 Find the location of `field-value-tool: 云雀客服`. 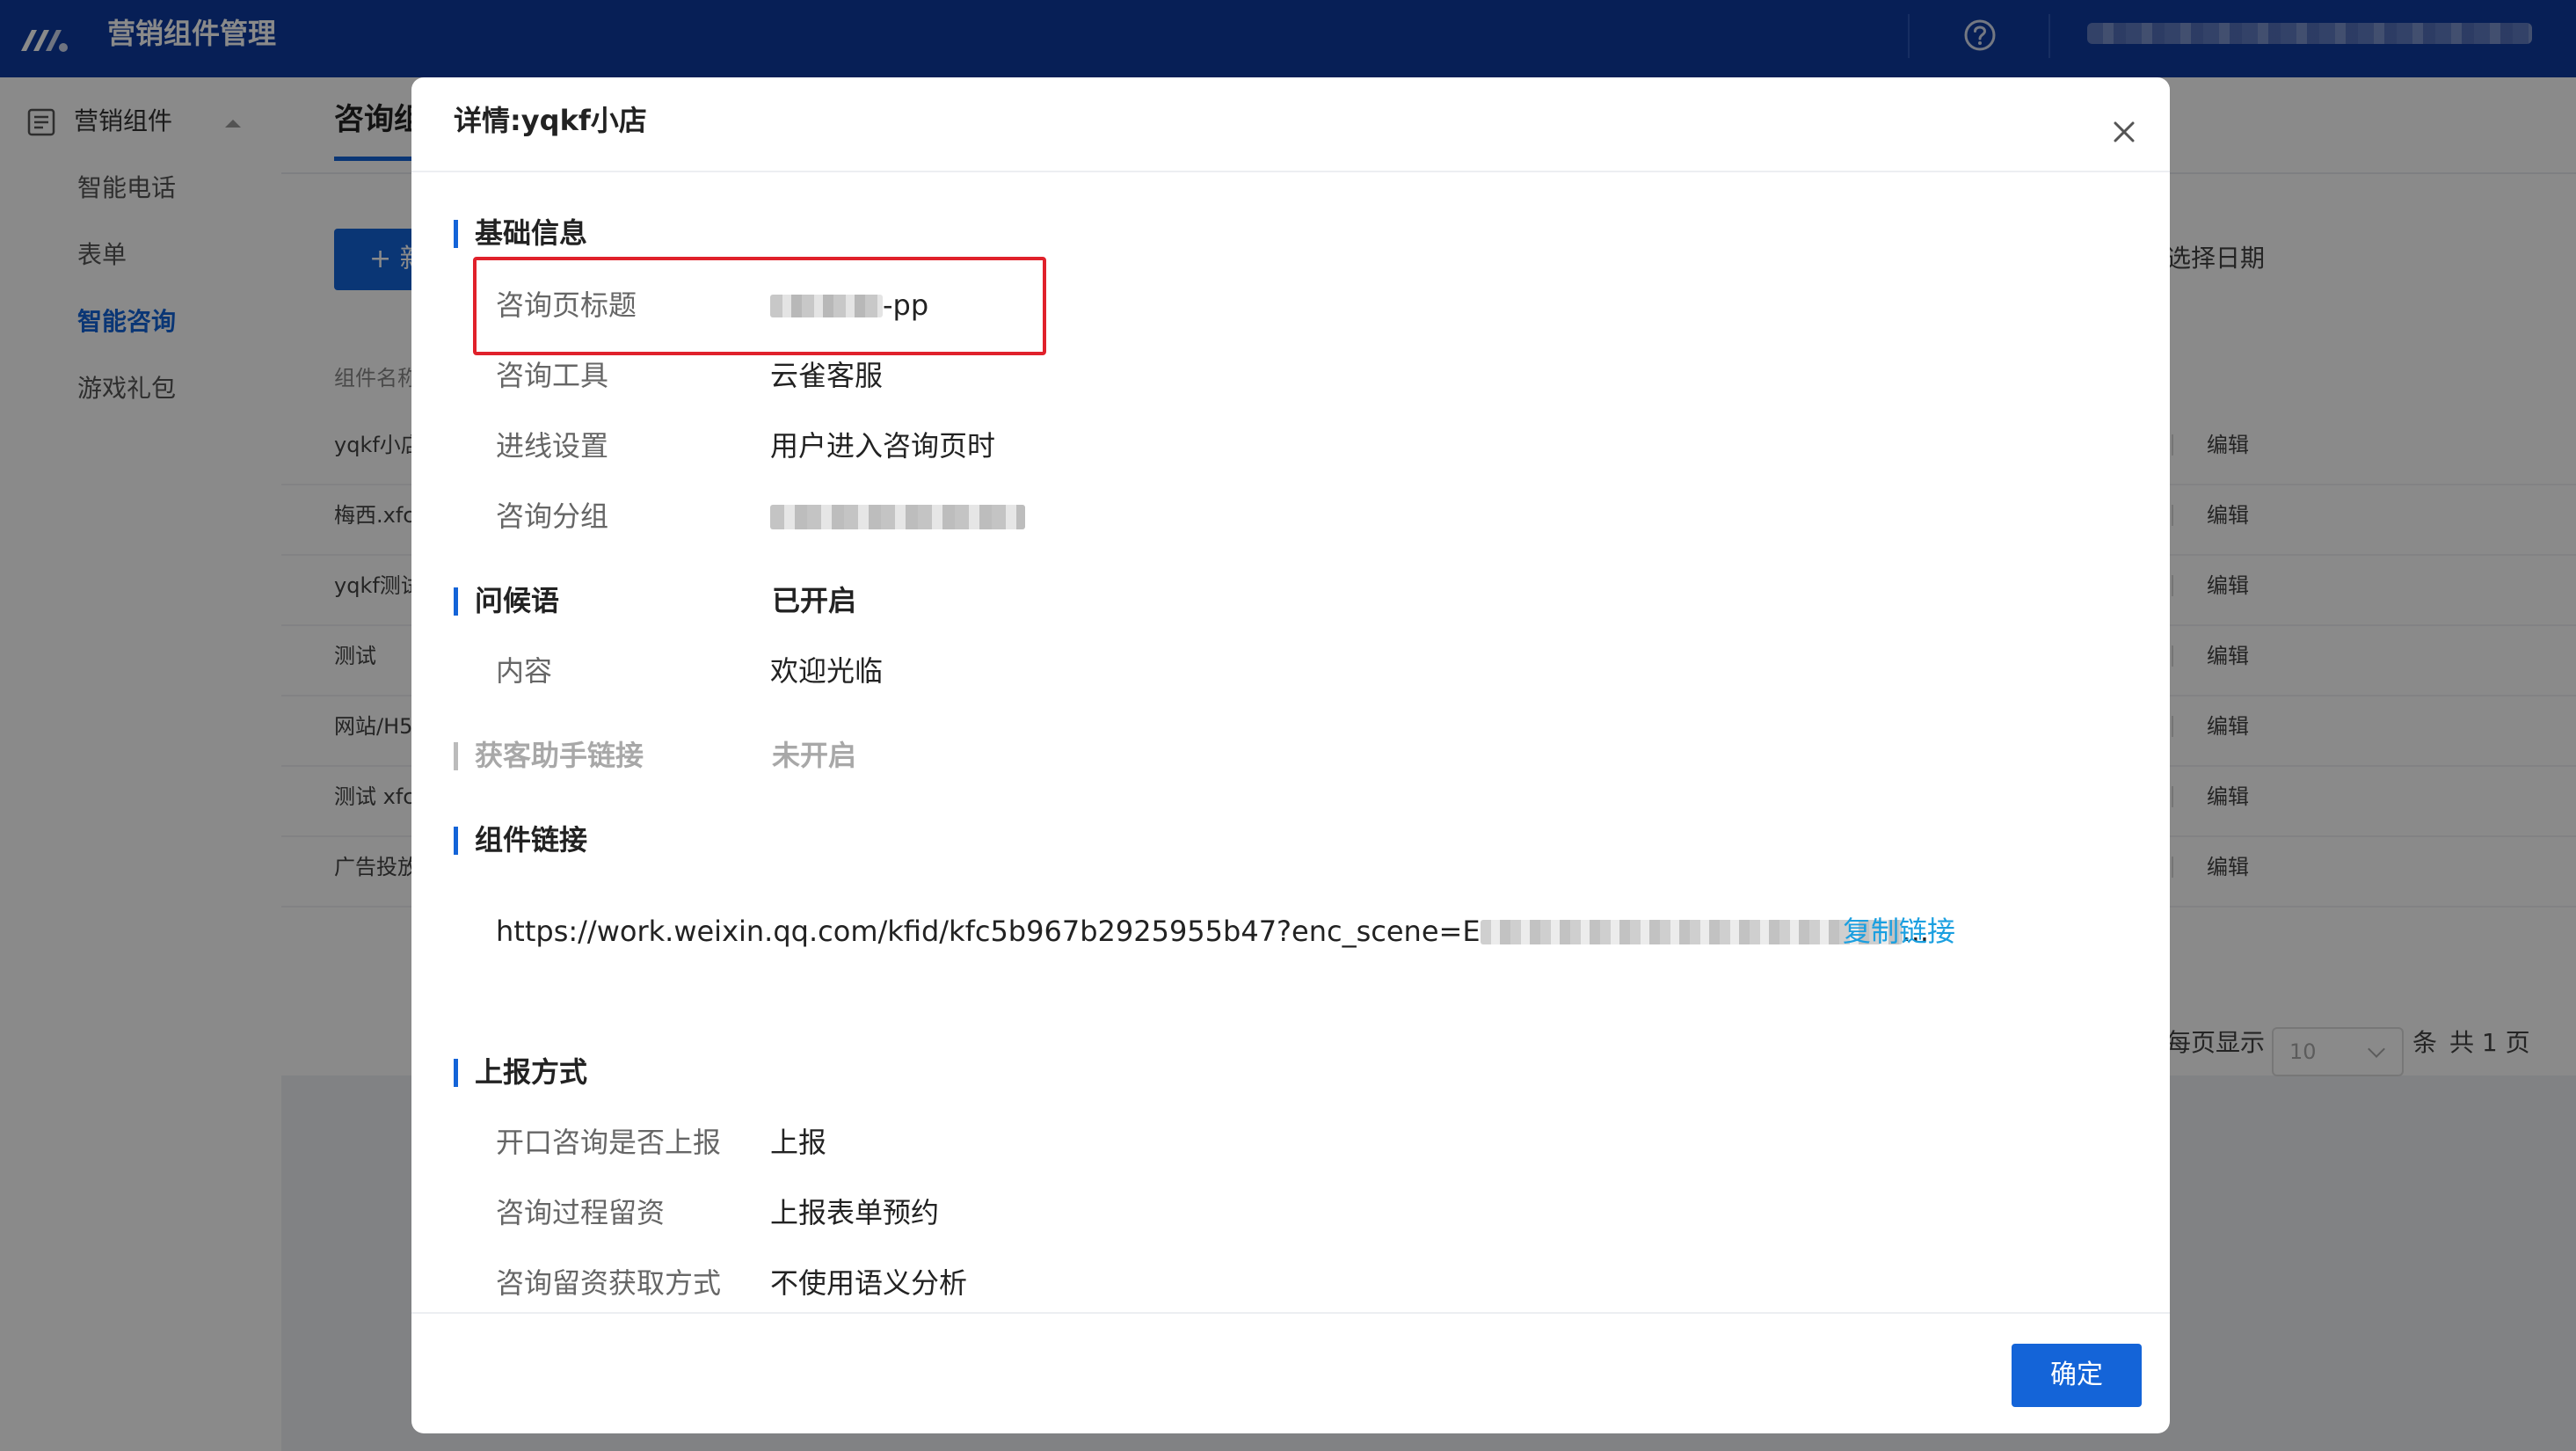

field-value-tool: 云雀客服 is located at coordinates (827, 375).